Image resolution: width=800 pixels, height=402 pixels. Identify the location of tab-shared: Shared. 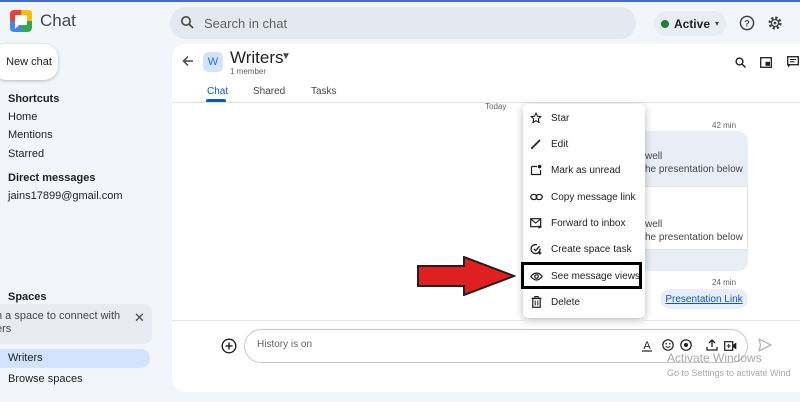
(269, 91).